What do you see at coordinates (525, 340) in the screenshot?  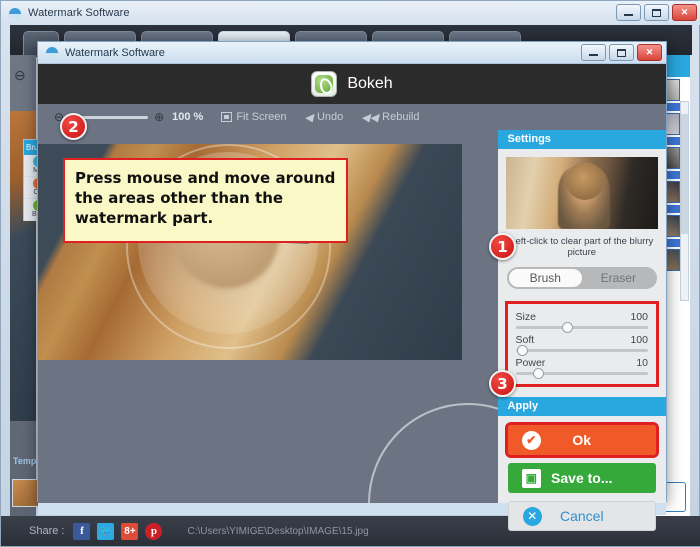 I see `slider-soft-label: Soft` at bounding box center [525, 340].